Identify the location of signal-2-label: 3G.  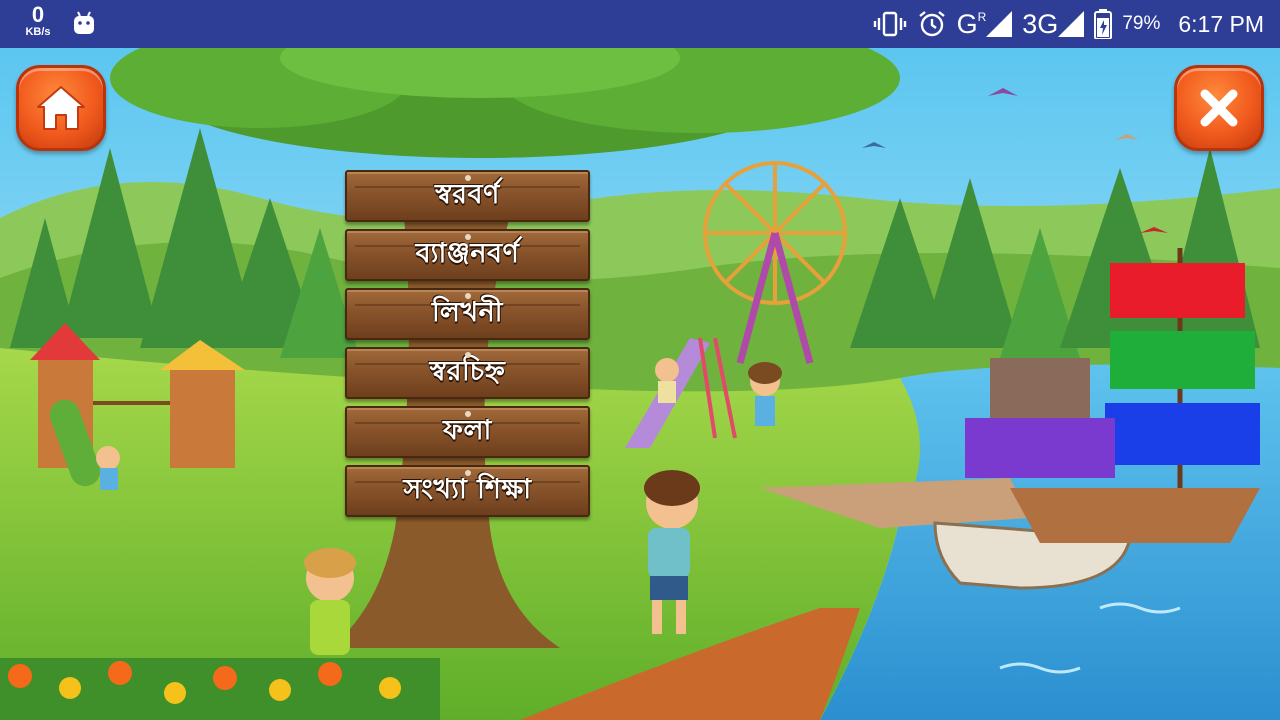
(1040, 23).